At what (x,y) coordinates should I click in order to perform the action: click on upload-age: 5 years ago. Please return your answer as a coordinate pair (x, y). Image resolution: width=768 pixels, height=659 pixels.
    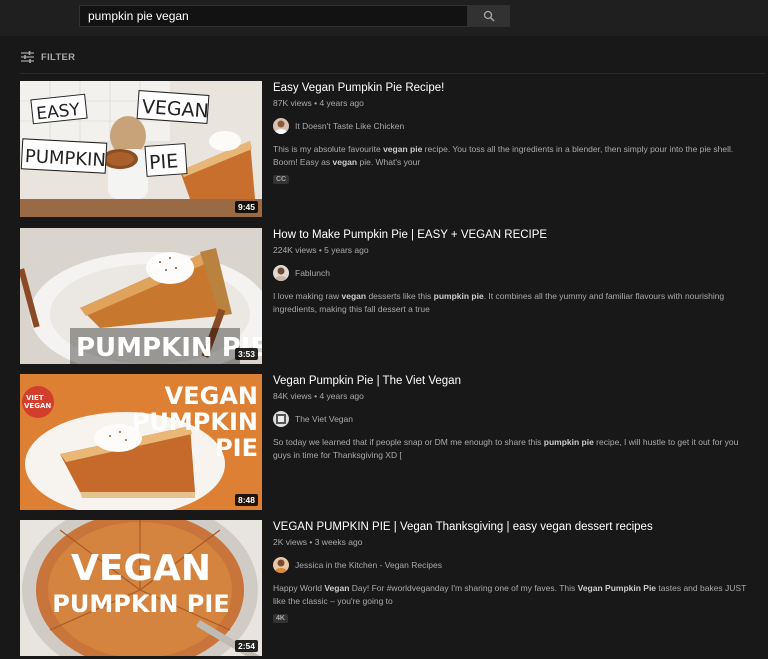
    Looking at the image, I should click on (346, 250).